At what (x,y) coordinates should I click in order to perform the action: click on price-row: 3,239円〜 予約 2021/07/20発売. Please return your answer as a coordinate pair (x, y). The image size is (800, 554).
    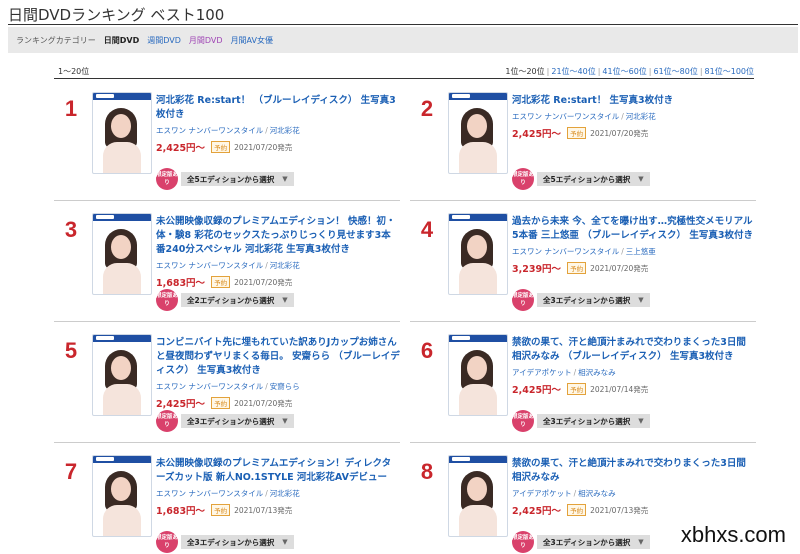
    Looking at the image, I should click on (634, 268).